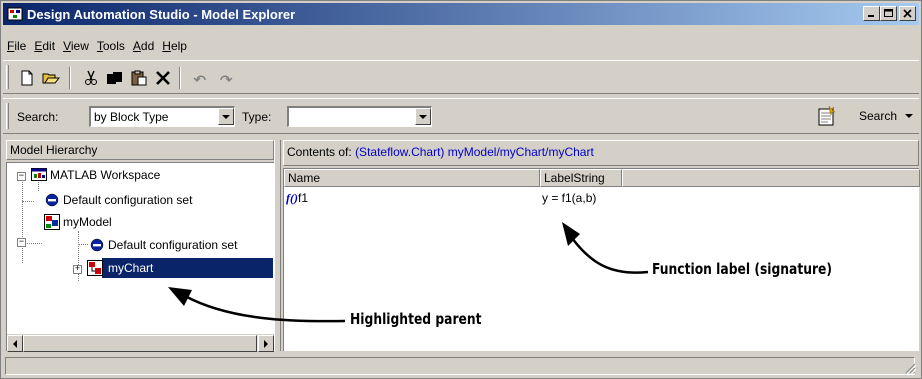  I want to click on paste-button, so click(139, 78).